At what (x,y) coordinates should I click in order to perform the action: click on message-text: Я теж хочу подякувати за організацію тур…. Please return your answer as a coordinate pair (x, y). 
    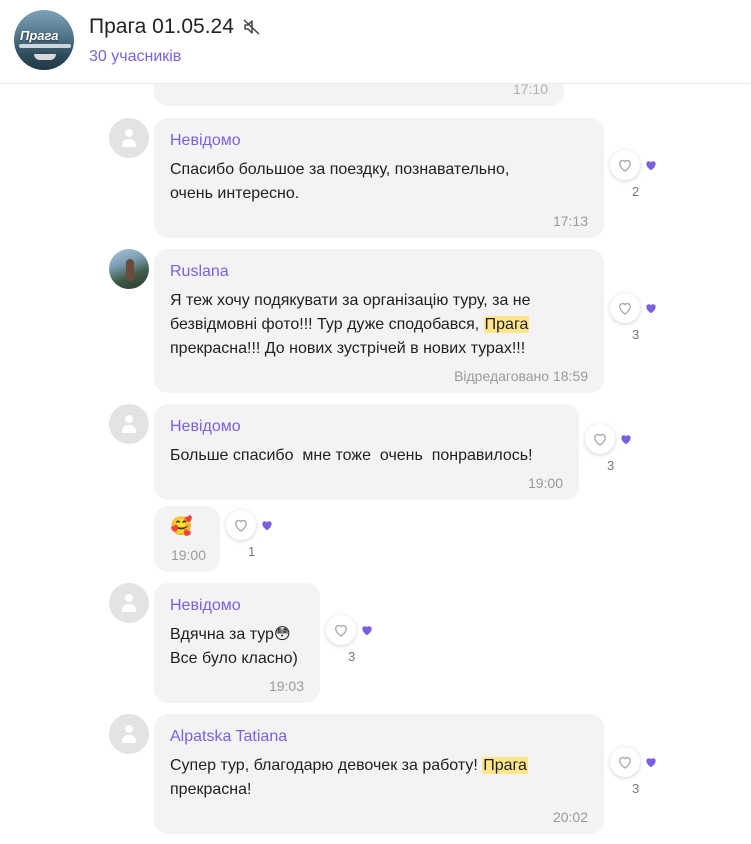
    Looking at the image, I should click on (350, 300).